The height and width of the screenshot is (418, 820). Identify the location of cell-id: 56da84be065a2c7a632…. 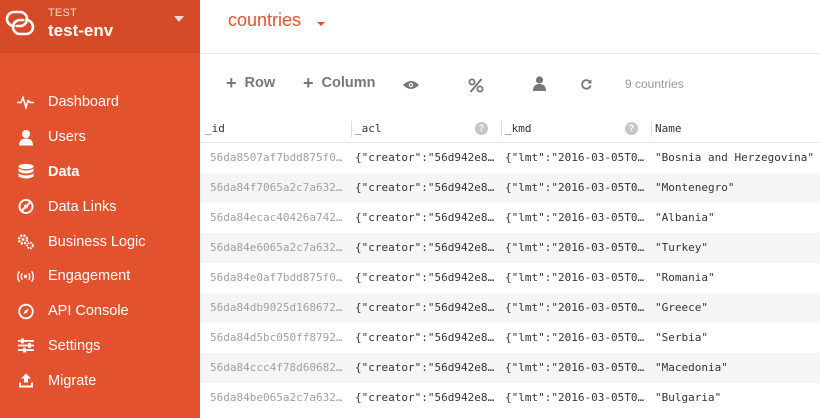
(280, 398).